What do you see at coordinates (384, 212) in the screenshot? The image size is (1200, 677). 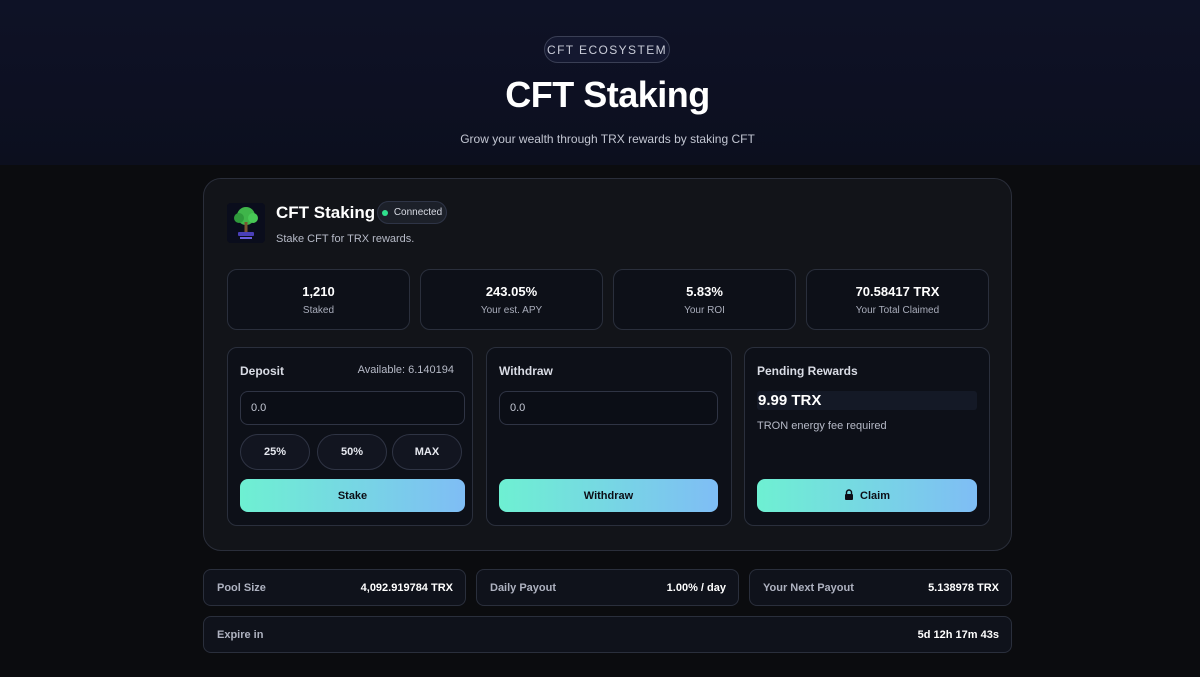 I see `status-dot-icon` at bounding box center [384, 212].